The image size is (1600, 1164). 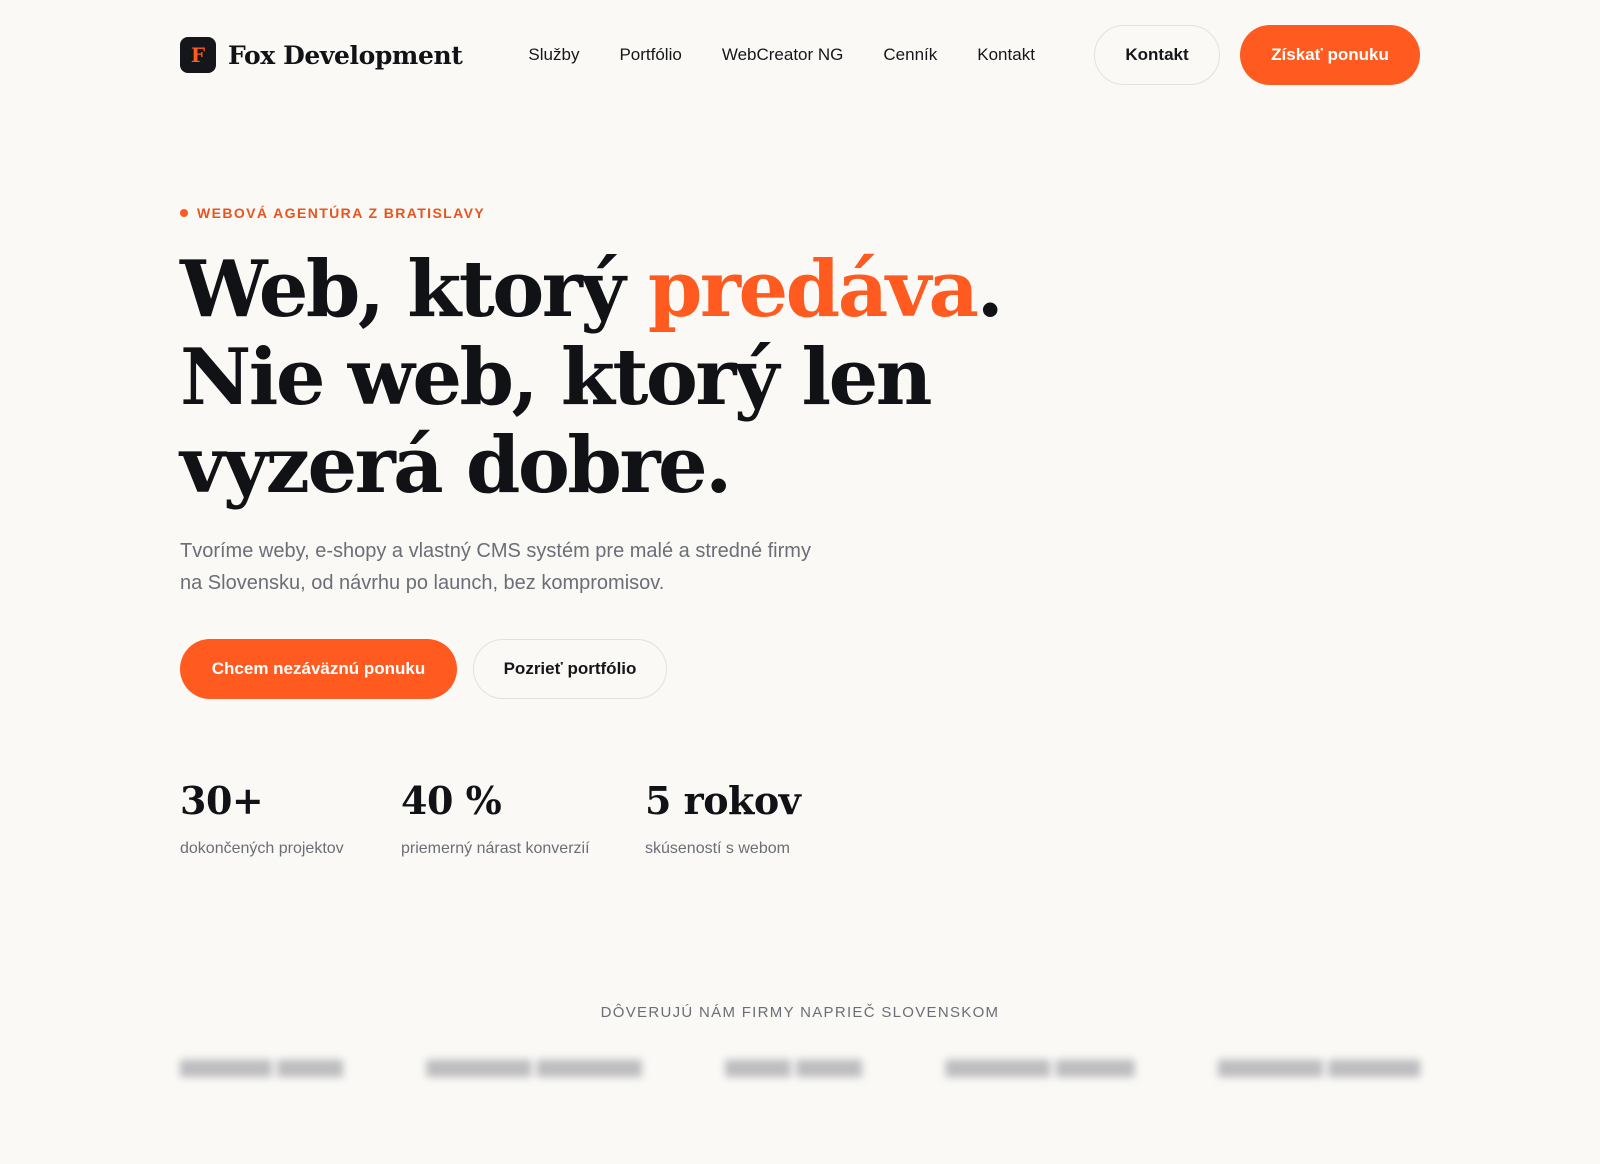 I want to click on stat-label: skúseností s webom, so click(x=717, y=848).